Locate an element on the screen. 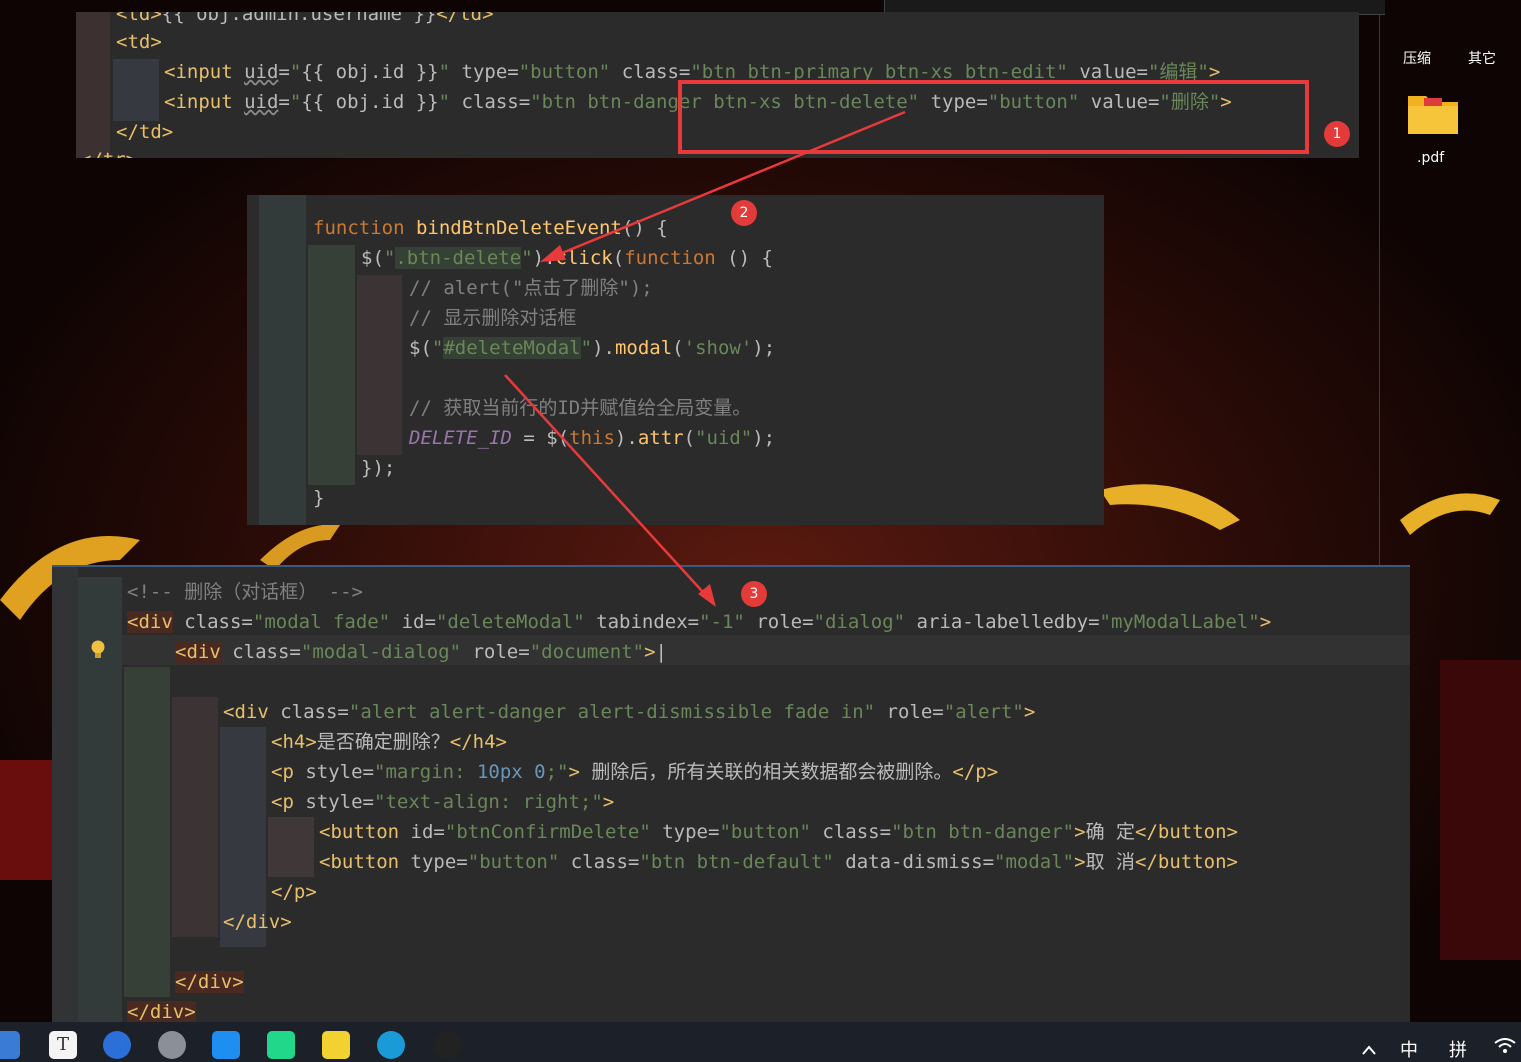 The width and height of the screenshot is (1521, 1062). tray-language: 中 is located at coordinates (1409, 1049).